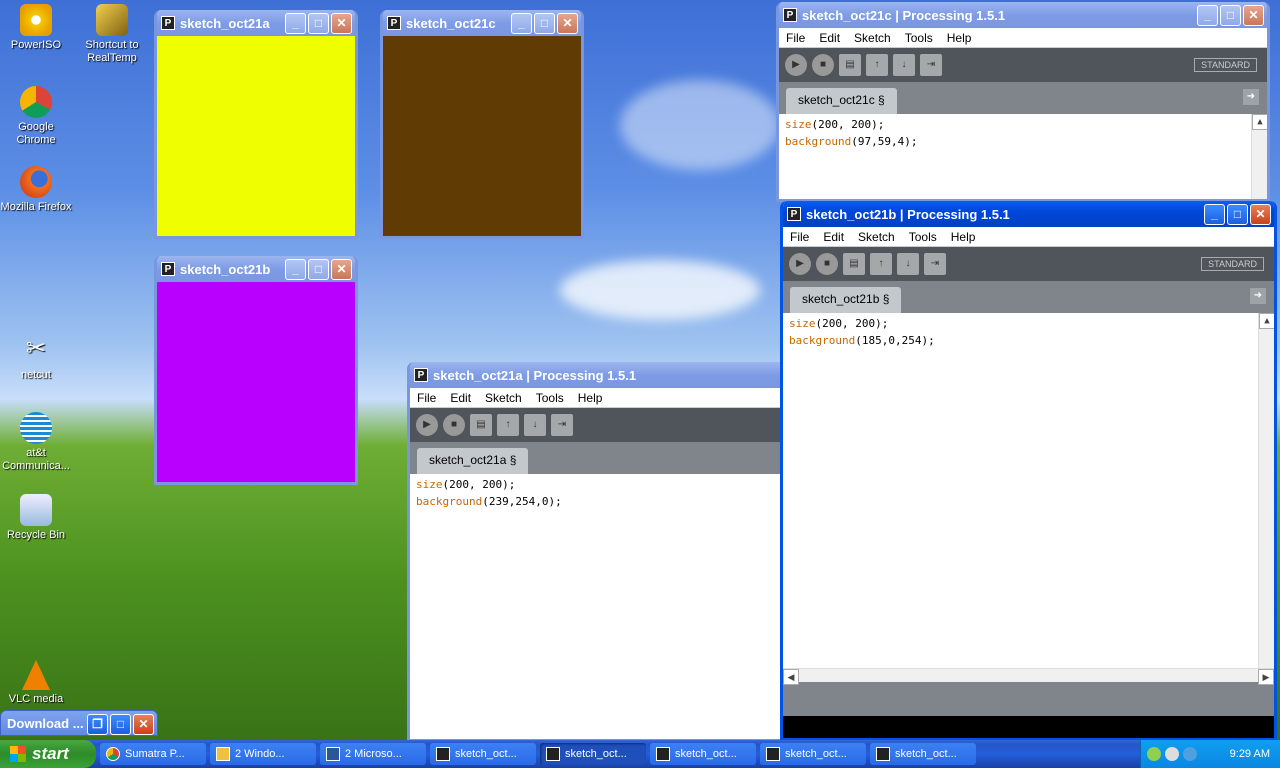  What do you see at coordinates (256, 23) in the screenshot?
I see `title-bar: Psketch_oct21a _ □ ✕` at bounding box center [256, 23].